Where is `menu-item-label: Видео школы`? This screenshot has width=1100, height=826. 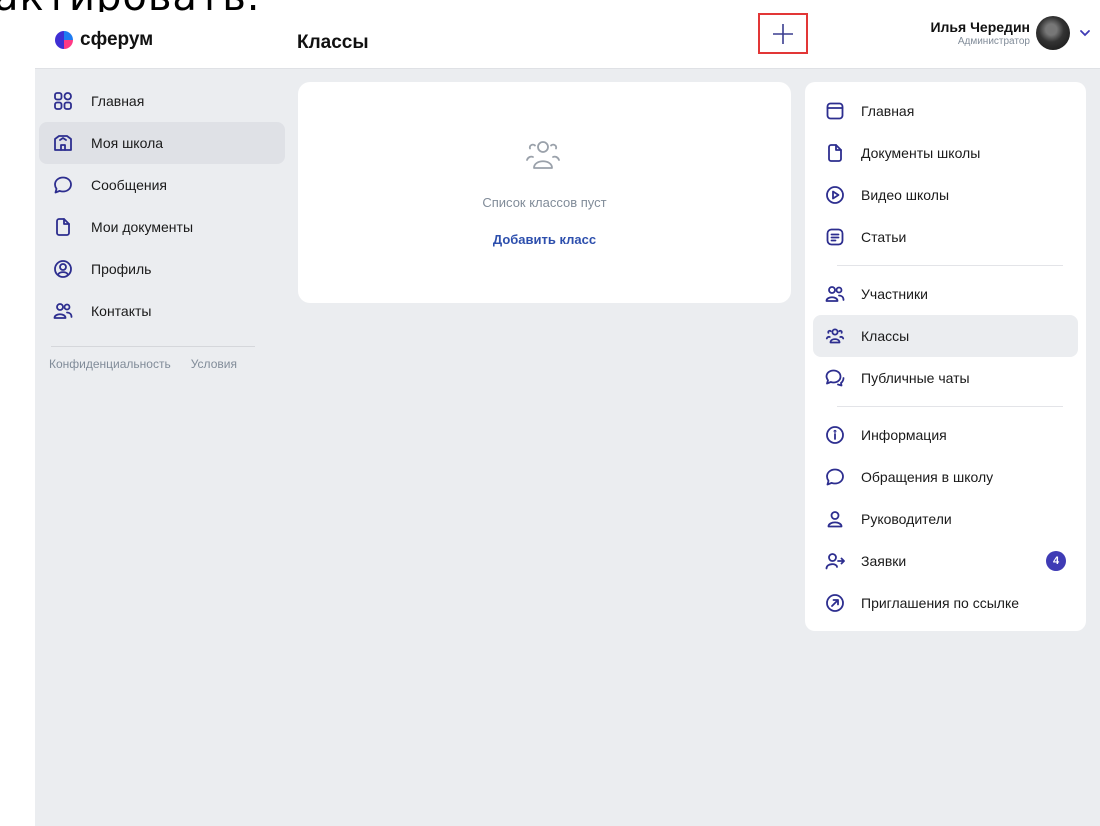 menu-item-label: Видео школы is located at coordinates (905, 195).